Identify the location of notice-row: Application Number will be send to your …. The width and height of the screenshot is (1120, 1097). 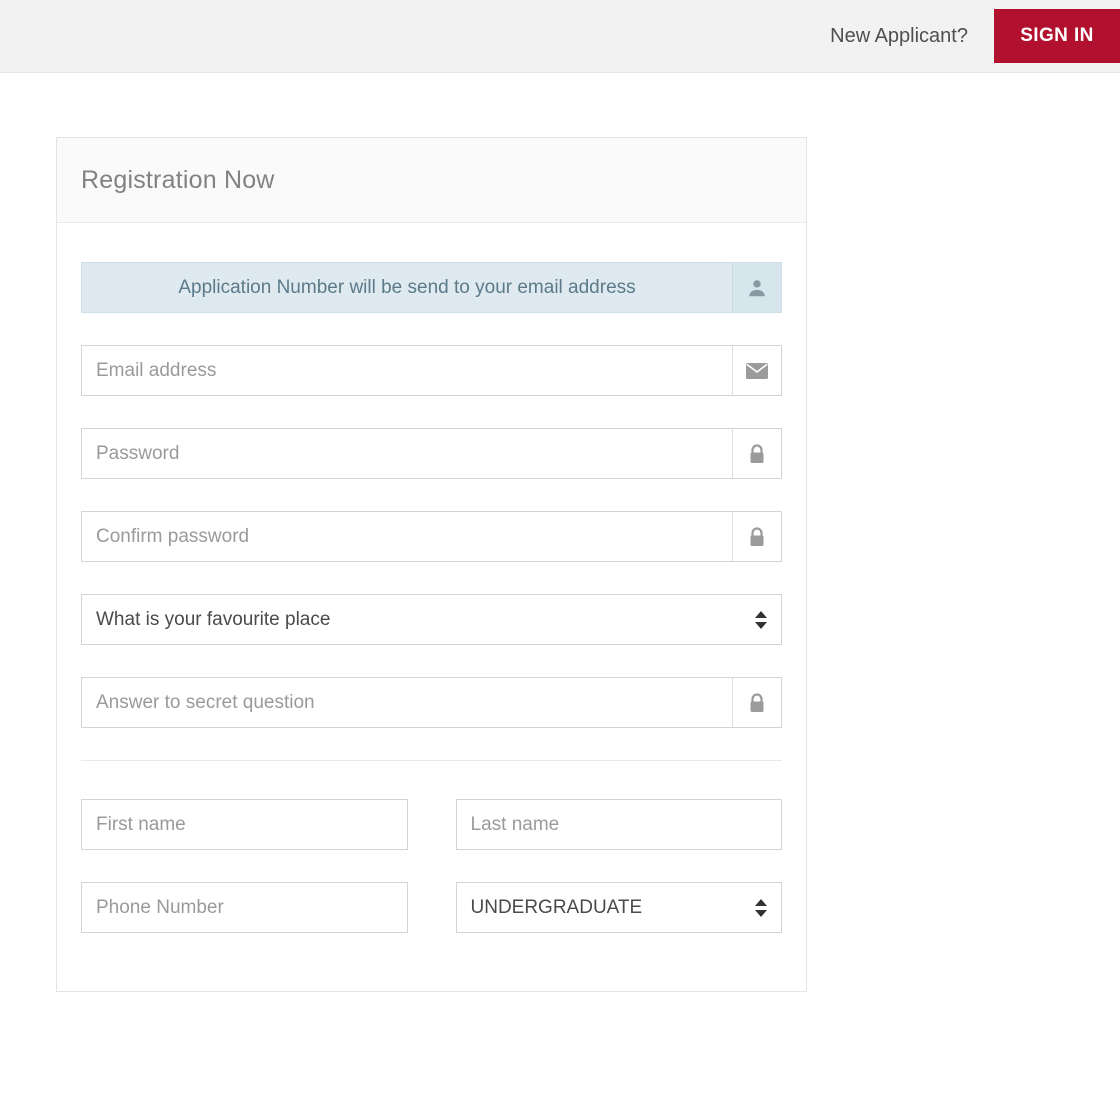
(431, 287).